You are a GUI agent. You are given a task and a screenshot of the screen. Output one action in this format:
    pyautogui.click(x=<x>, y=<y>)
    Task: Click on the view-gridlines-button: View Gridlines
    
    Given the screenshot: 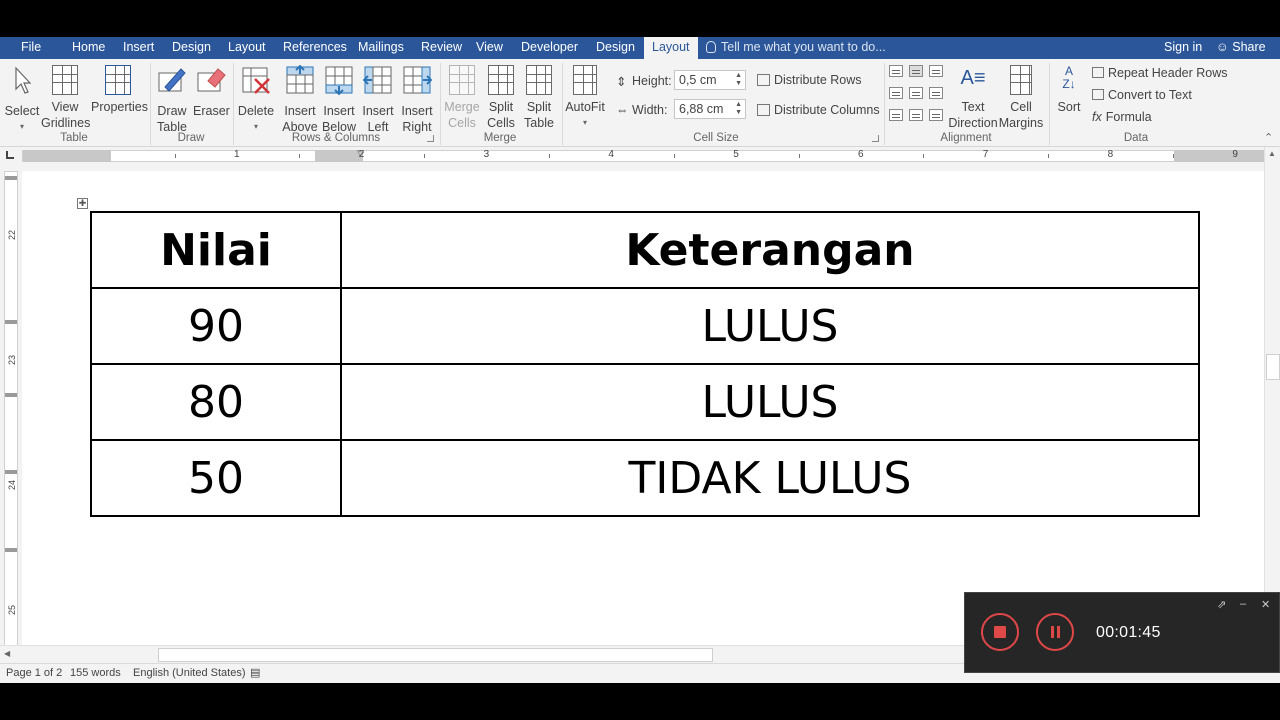 What is the action you would take?
    pyautogui.click(x=65, y=98)
    